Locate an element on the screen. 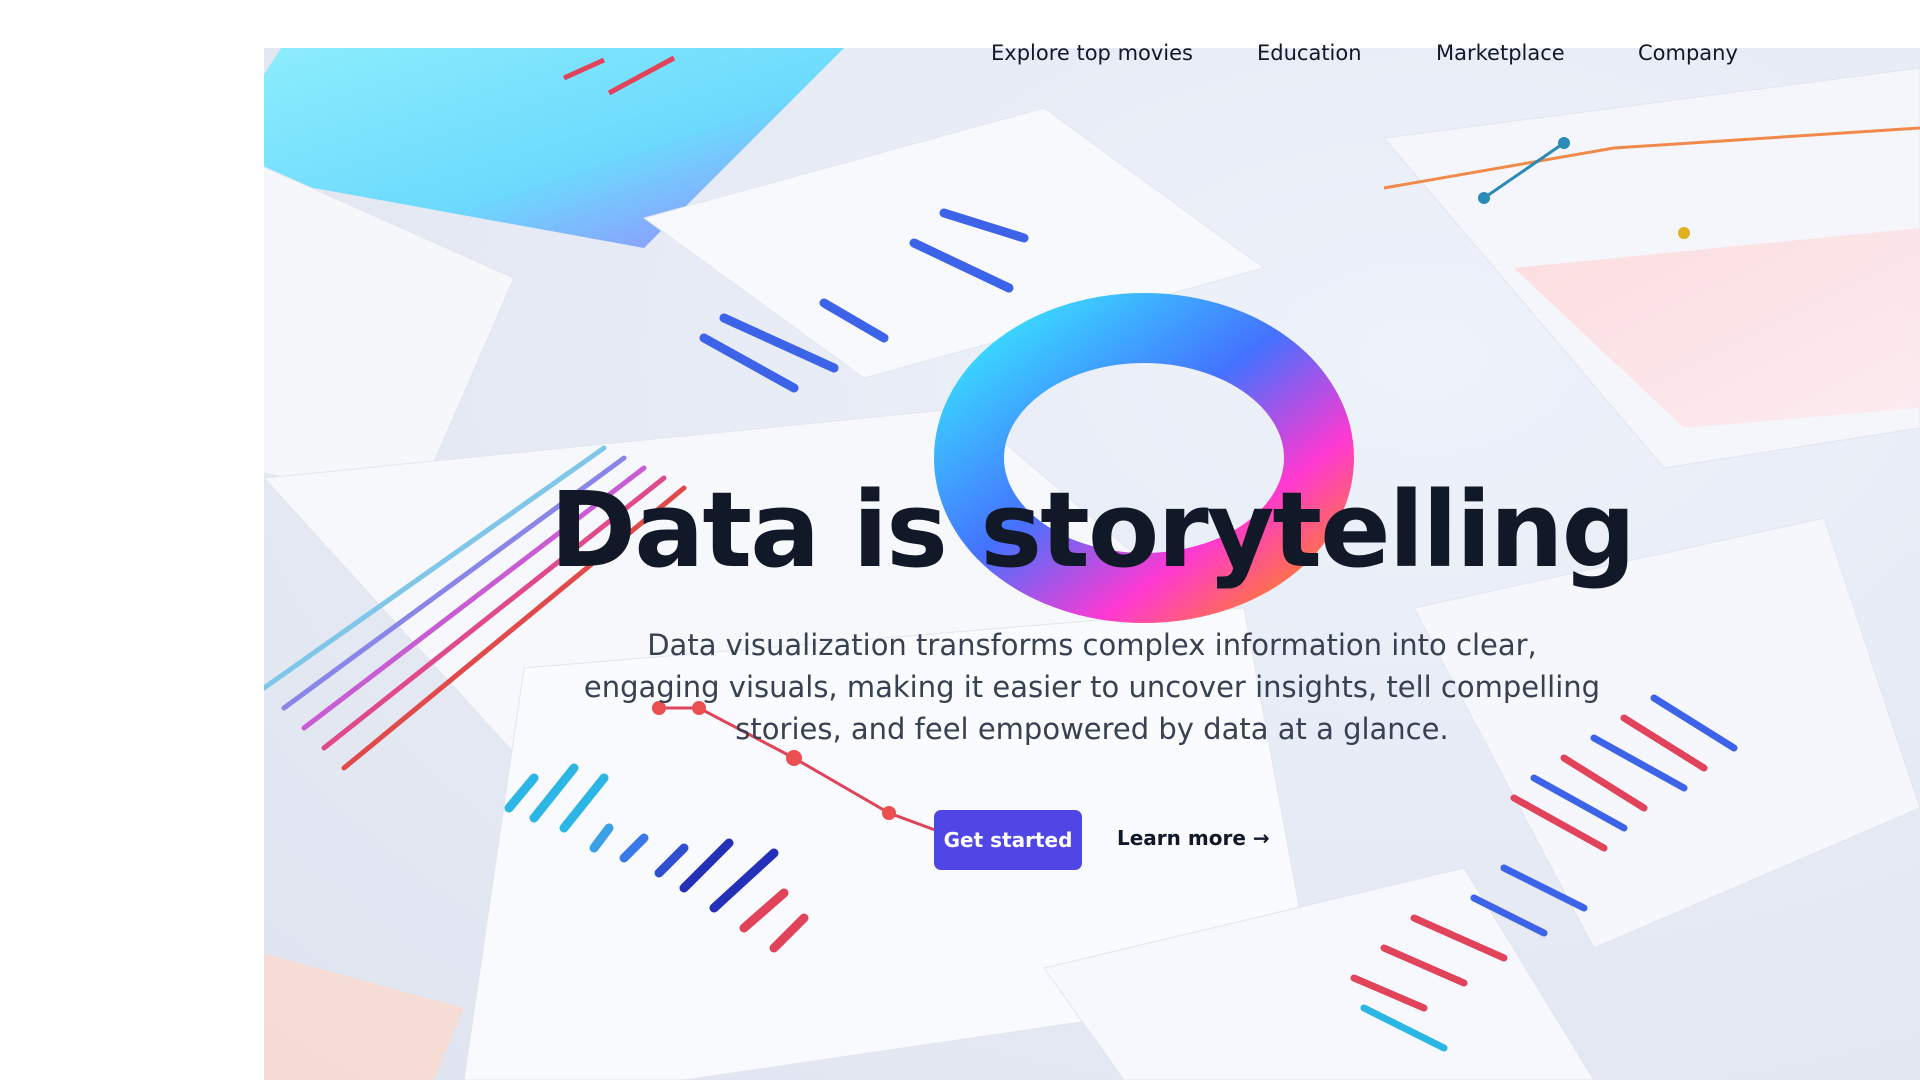 Image resolution: width=1920 pixels, height=1080 pixels. nav-item-education: Education is located at coordinates (1309, 53).